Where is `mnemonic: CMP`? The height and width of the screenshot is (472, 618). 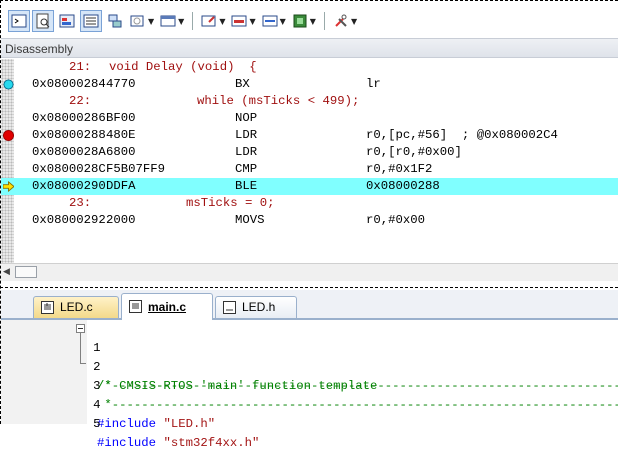
mnemonic: CMP is located at coordinates (246, 169).